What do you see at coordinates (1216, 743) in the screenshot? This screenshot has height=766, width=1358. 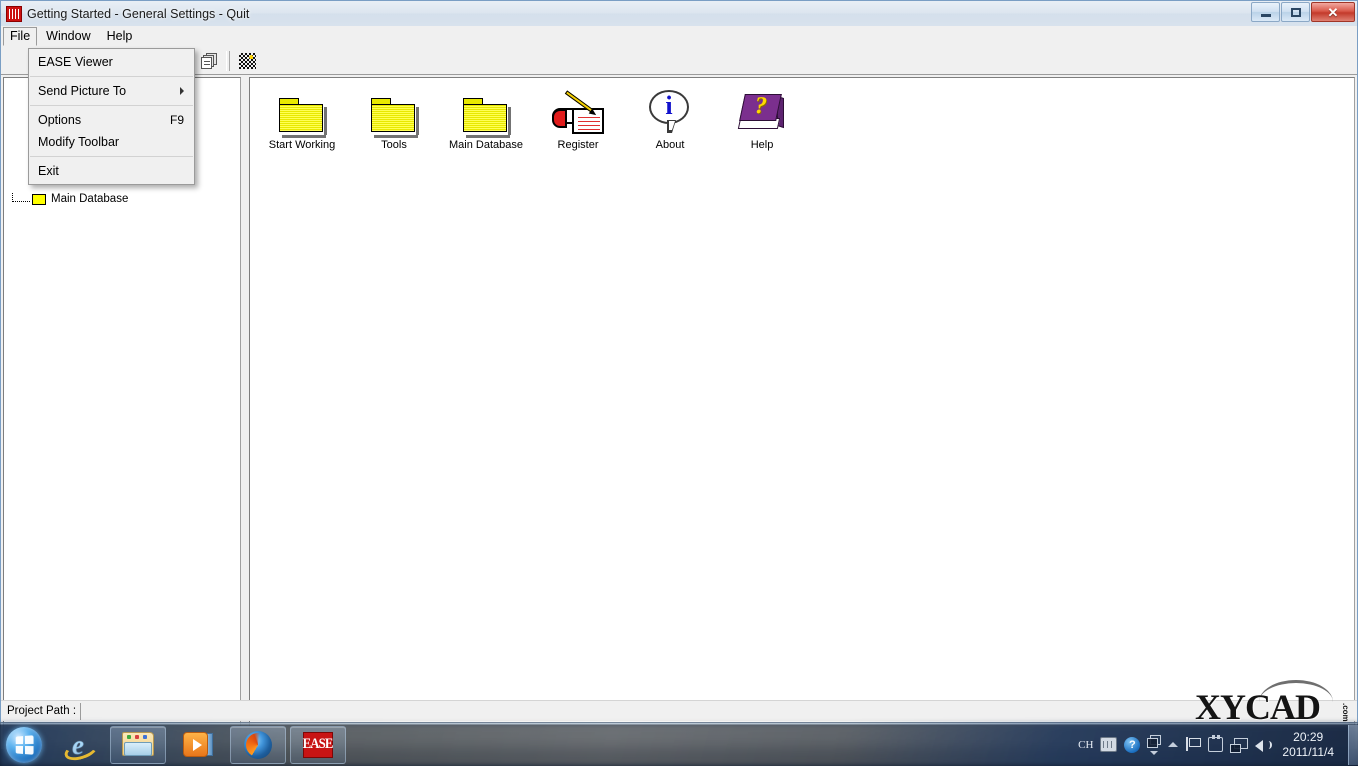 I see `safely-remove-hardware-icon` at bounding box center [1216, 743].